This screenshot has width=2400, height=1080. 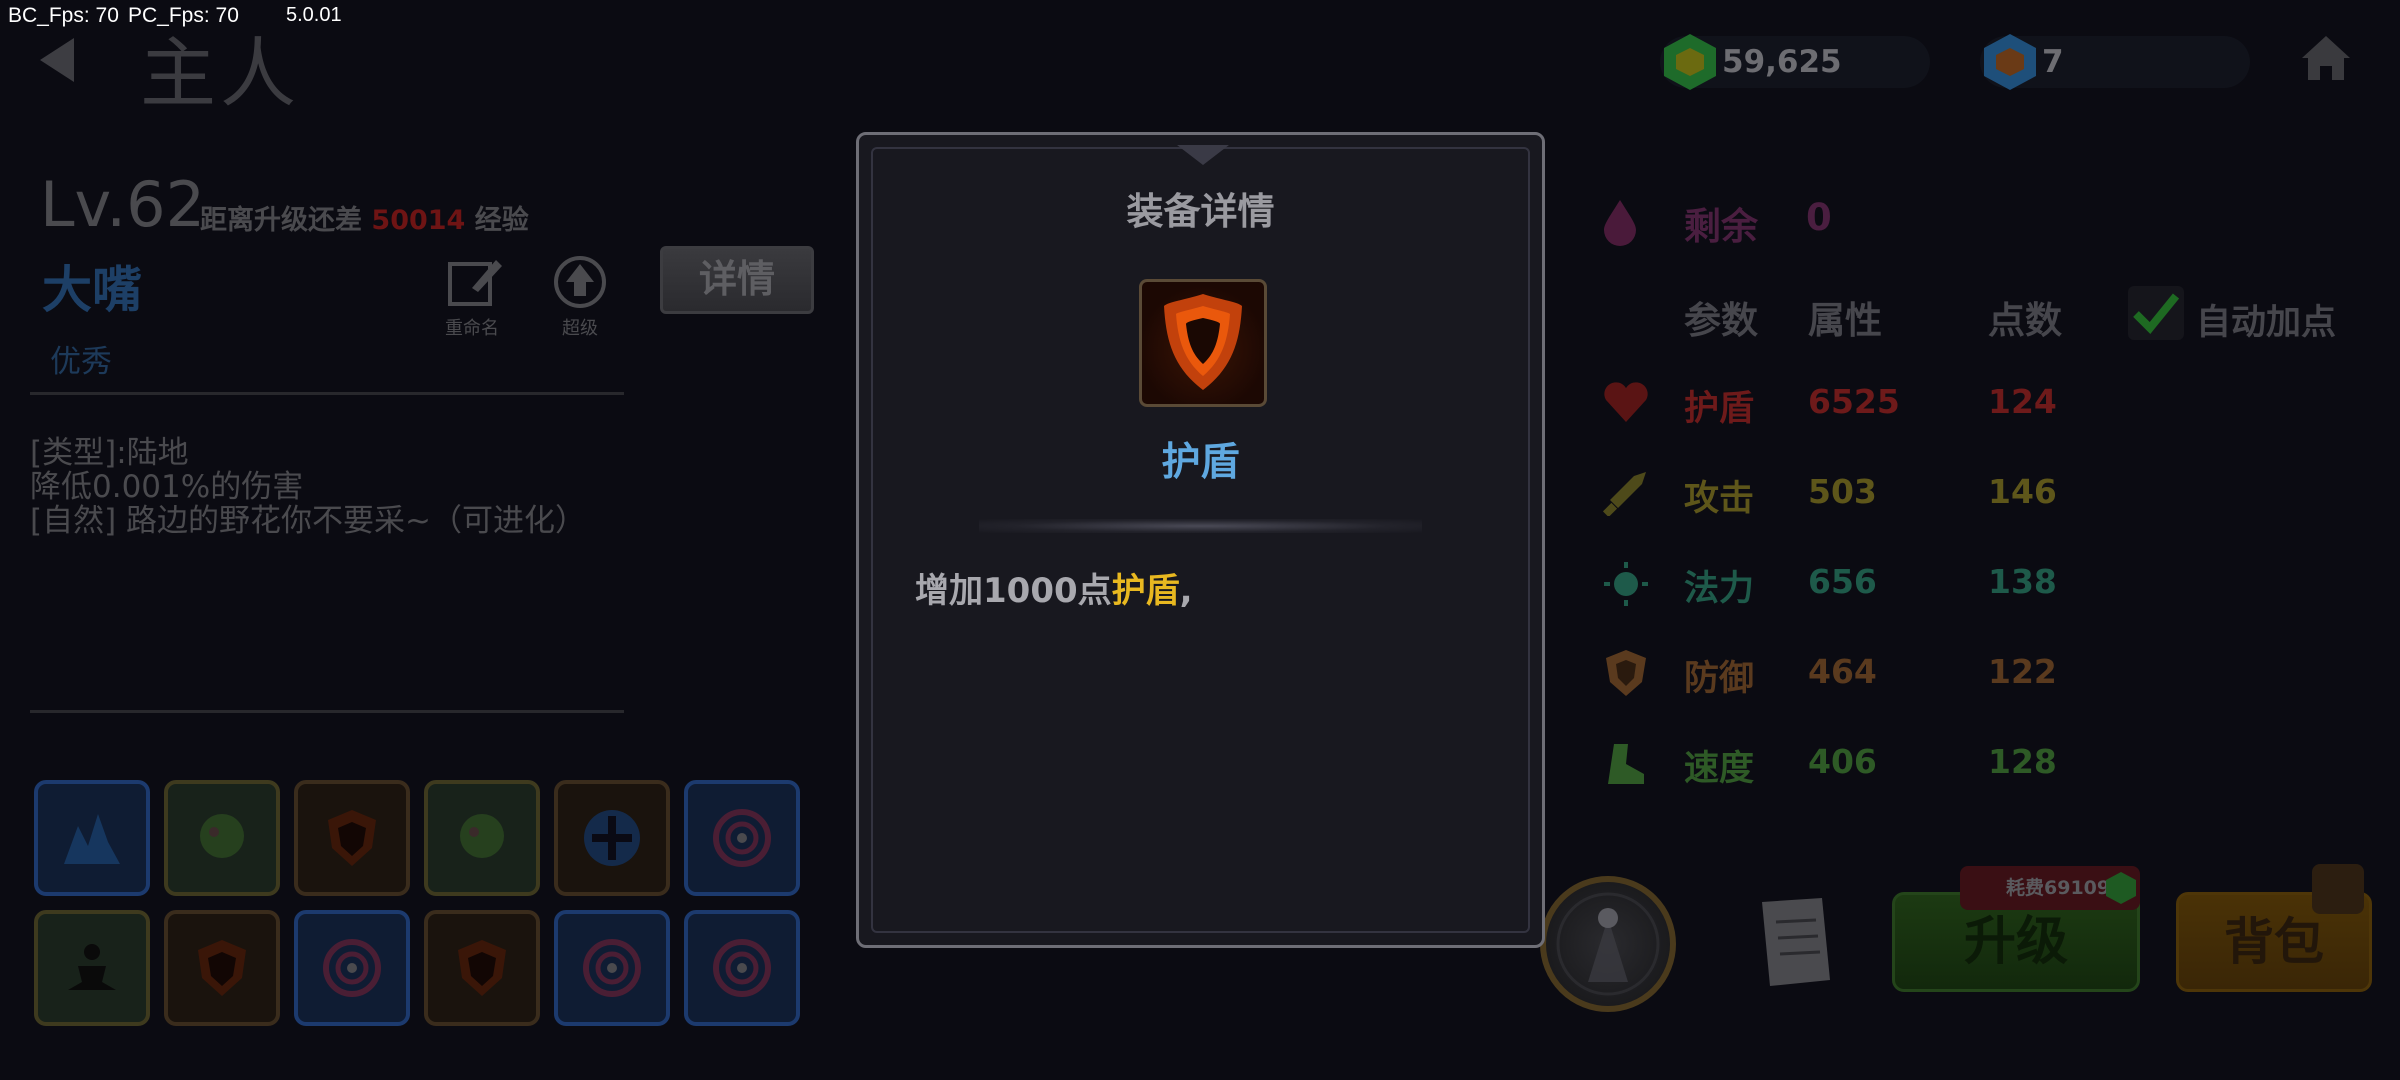 What do you see at coordinates (1719, 499) in the screenshot?
I see `stat-name-attack: 攻击` at bounding box center [1719, 499].